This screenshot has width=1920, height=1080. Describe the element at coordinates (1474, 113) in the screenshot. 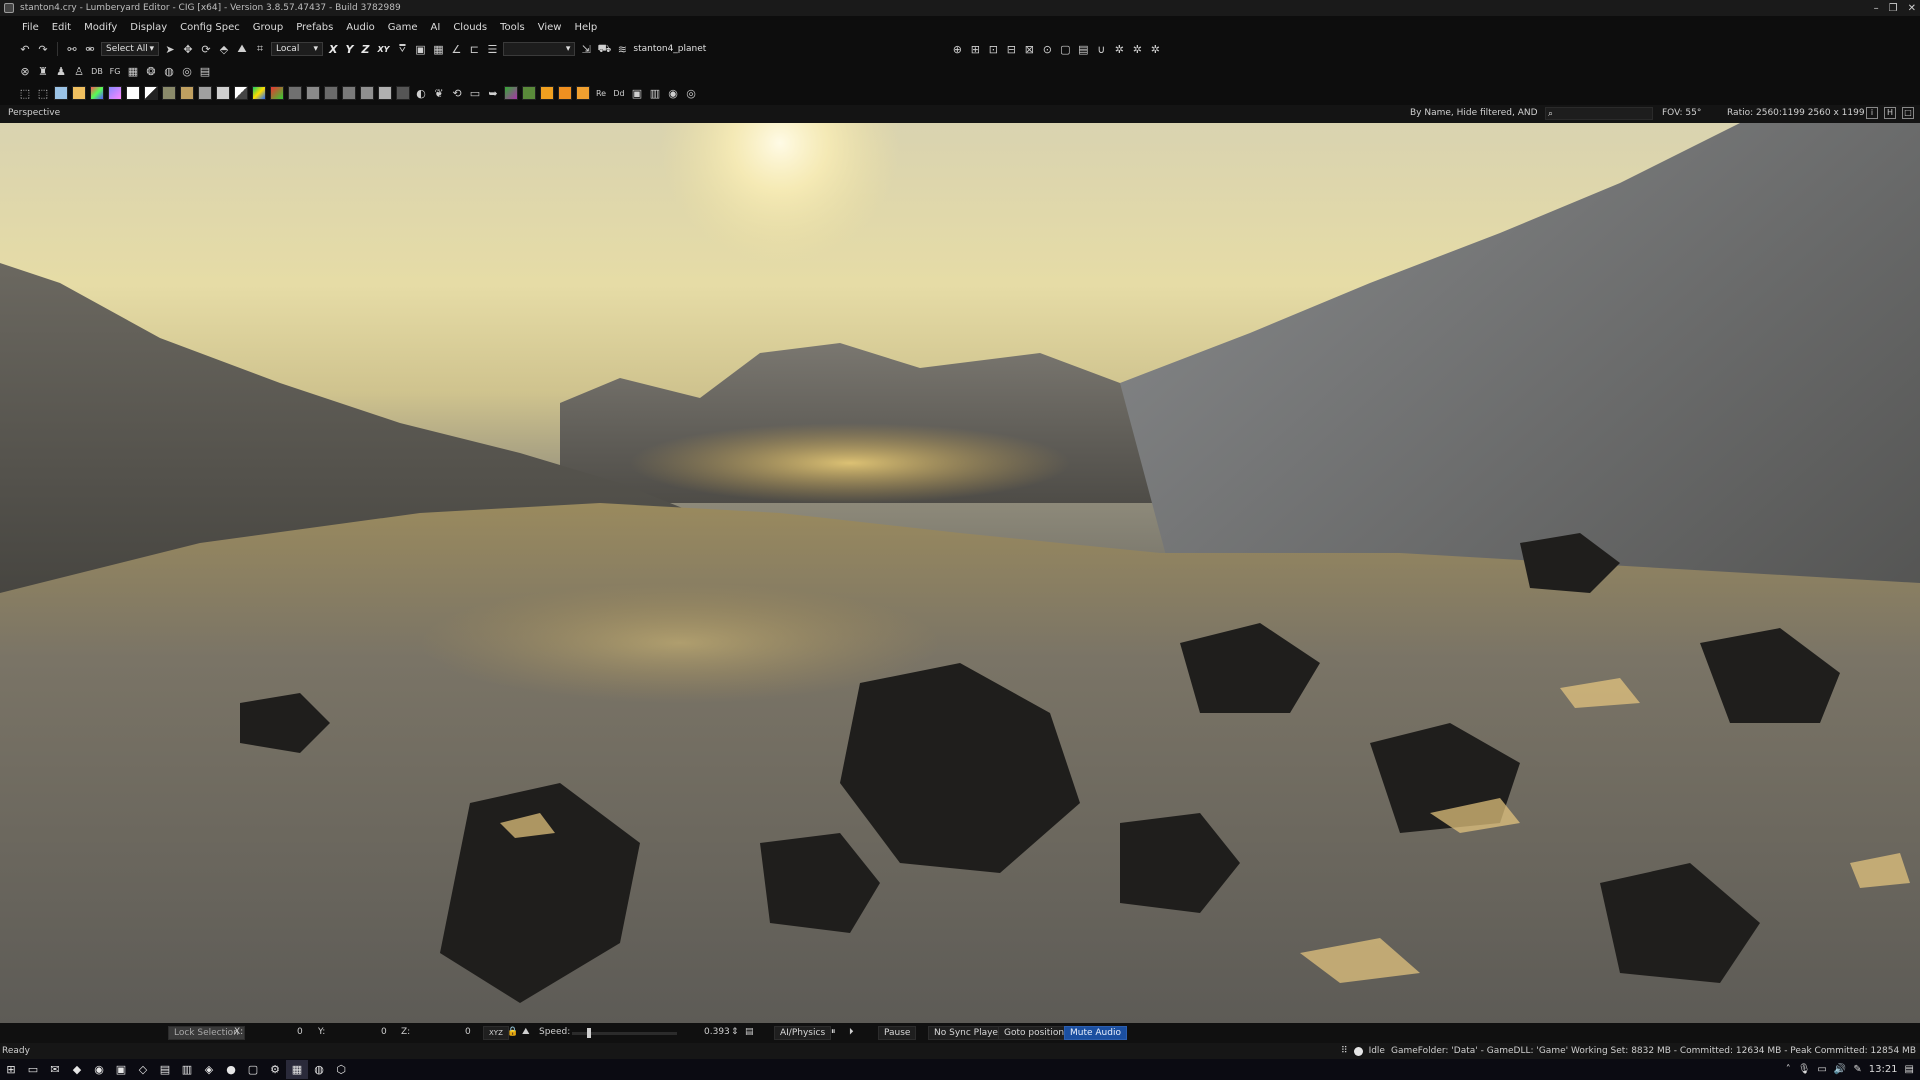

I see `viewport-filter-label: By Name, Hide filtered, AND` at that location.